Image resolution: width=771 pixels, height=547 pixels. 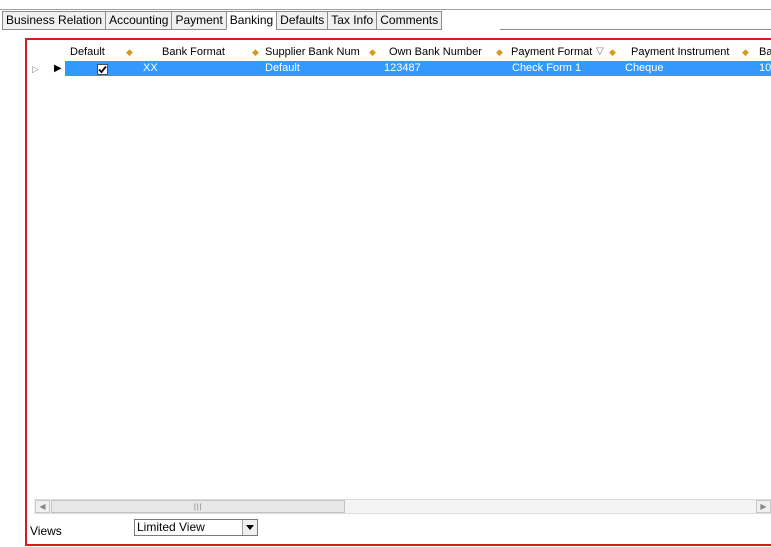 What do you see at coordinates (54, 20) in the screenshot?
I see `tab-business-relation: Business Relation` at bounding box center [54, 20].